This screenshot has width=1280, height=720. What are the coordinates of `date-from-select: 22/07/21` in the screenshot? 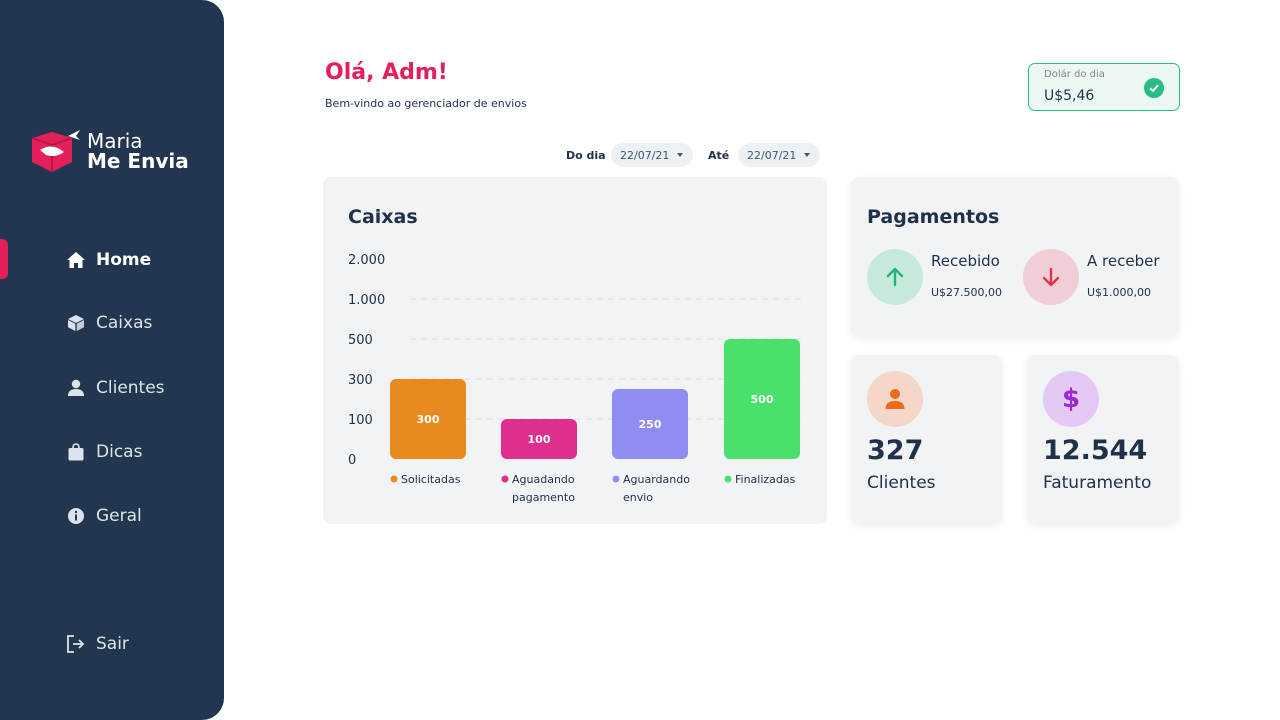 It's located at (652, 155).